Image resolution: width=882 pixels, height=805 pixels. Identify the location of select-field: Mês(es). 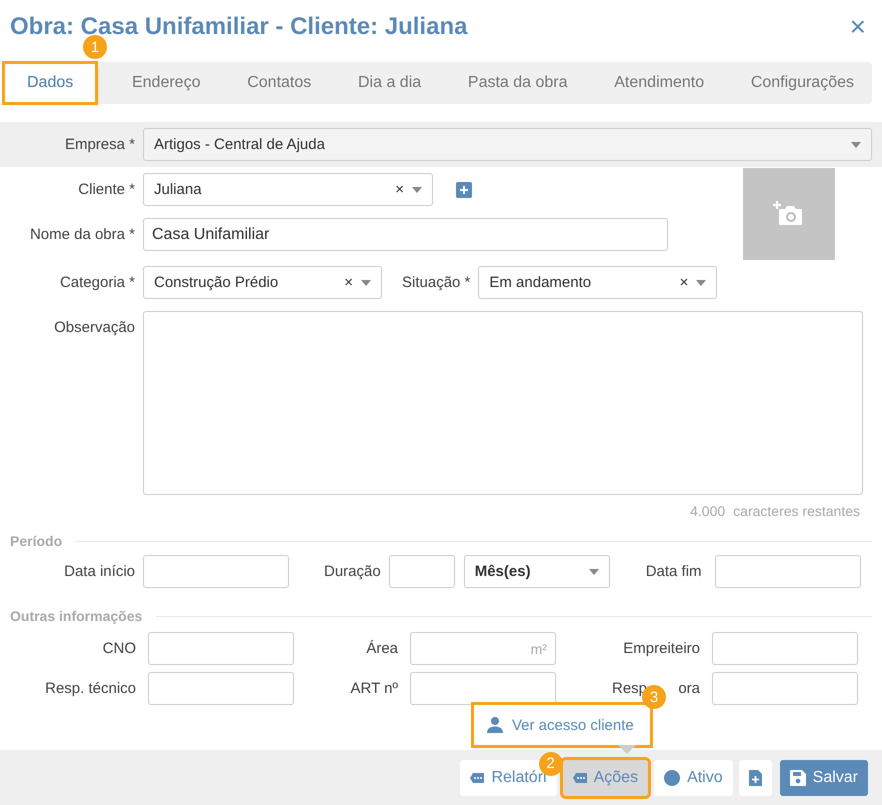
(537, 571).